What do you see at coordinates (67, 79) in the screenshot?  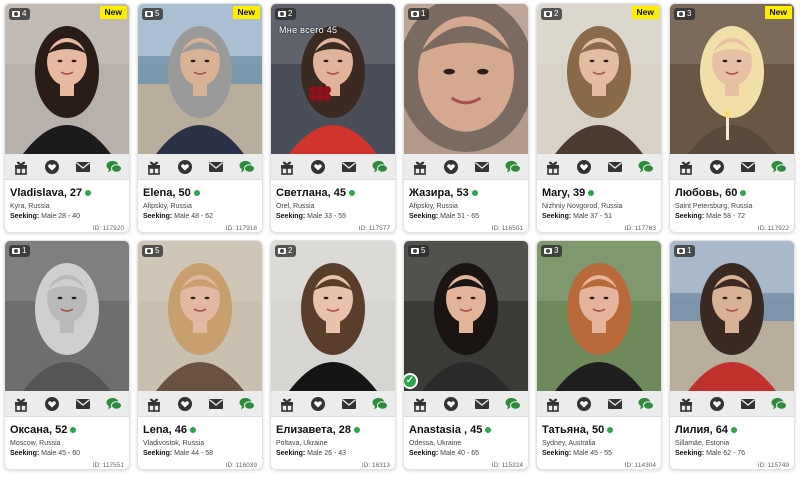 I see `profile-photo: 4 New` at bounding box center [67, 79].